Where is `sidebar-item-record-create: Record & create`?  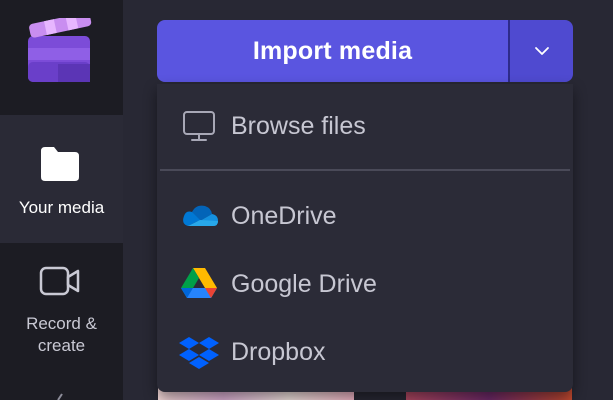 sidebar-item-record-create: Record & create is located at coordinates (61, 321).